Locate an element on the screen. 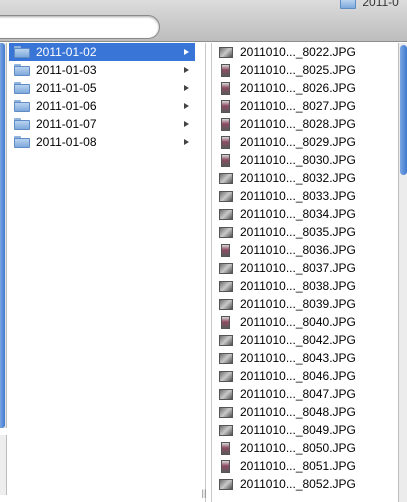  file-name: 2011010..._8038.JPG is located at coordinates (298, 286).